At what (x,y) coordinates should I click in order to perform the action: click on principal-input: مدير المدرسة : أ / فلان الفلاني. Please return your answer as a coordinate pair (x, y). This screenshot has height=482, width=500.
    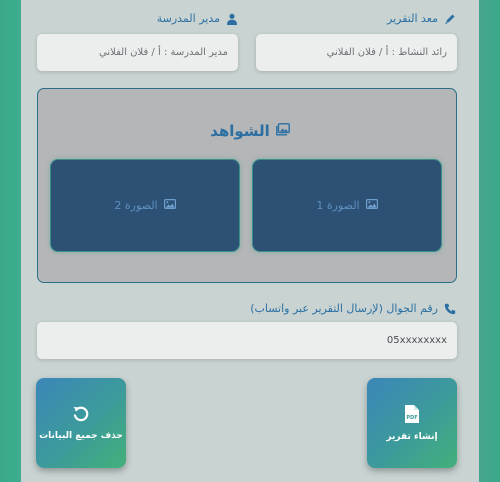
    Looking at the image, I should click on (137, 52).